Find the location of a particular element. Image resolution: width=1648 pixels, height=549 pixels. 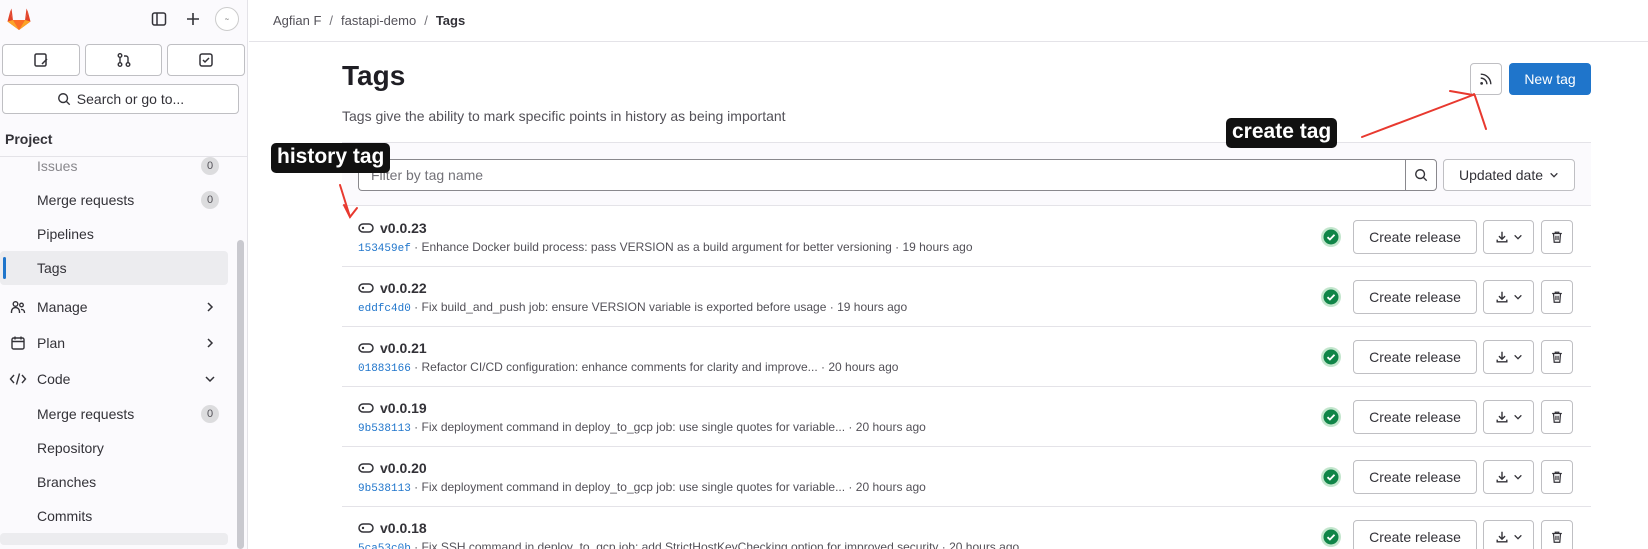

tag-name-link: v0.0.21 is located at coordinates (392, 348).